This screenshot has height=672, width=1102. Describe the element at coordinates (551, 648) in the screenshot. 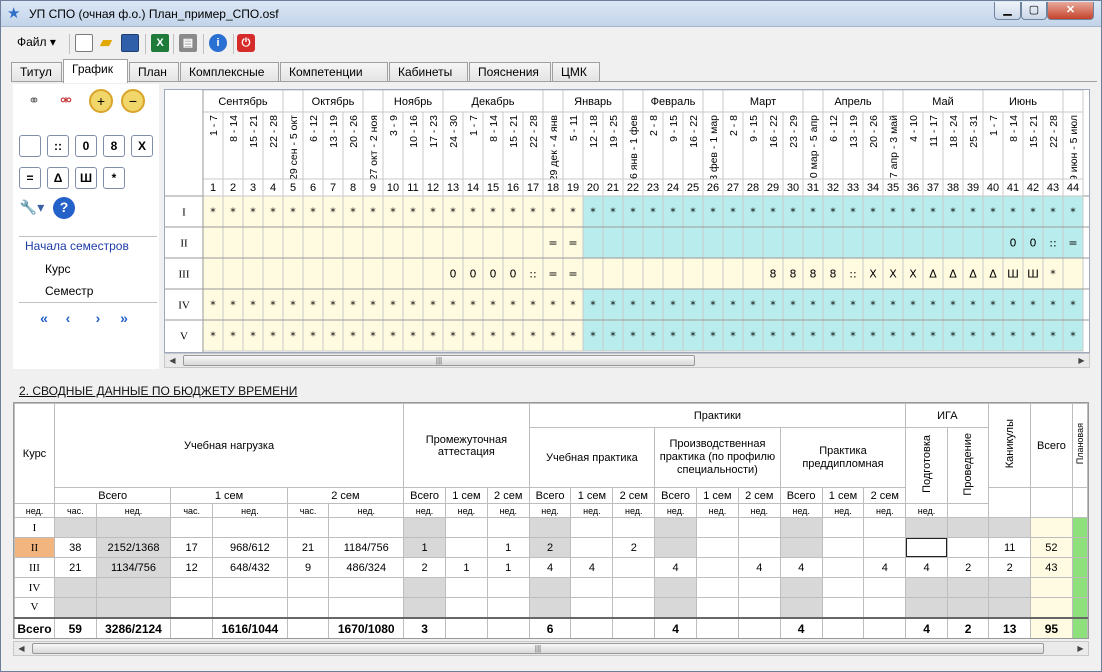

I see `table-horizontal-scrollbar: ◀ ||| ▶` at that location.